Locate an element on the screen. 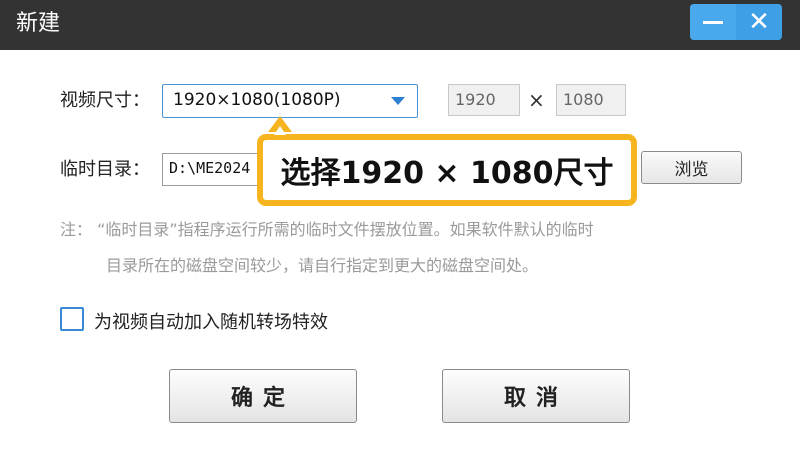 The width and height of the screenshot is (800, 462). note-line-2: 目录所在的磁盘空间较少，请自行指定到更大的磁盘空间处。 is located at coordinates (322, 265).